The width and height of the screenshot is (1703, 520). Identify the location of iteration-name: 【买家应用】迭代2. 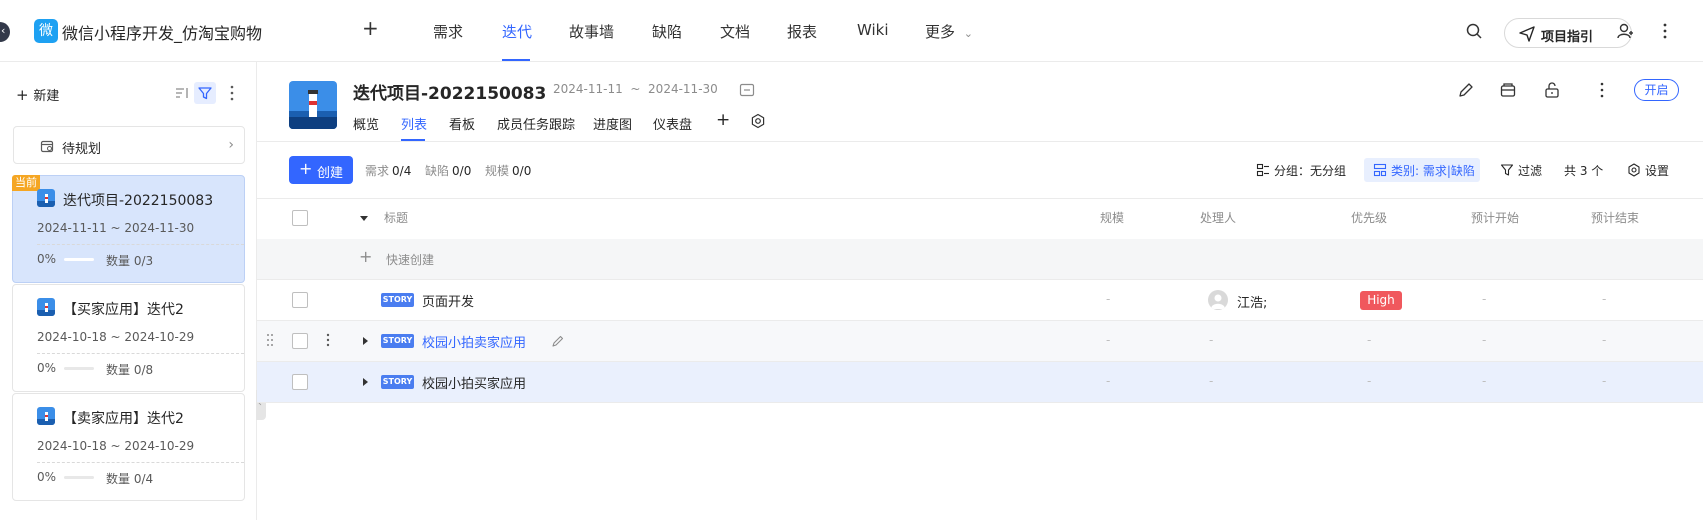
(123, 310).